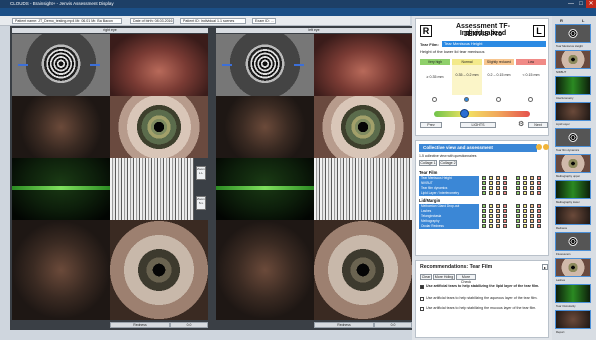 The width and height of the screenshot is (596, 340). Describe the element at coordinates (152, 21) in the screenshot. I see `date-of-birth-field: Date of birth: 08.03.2016` at that location.